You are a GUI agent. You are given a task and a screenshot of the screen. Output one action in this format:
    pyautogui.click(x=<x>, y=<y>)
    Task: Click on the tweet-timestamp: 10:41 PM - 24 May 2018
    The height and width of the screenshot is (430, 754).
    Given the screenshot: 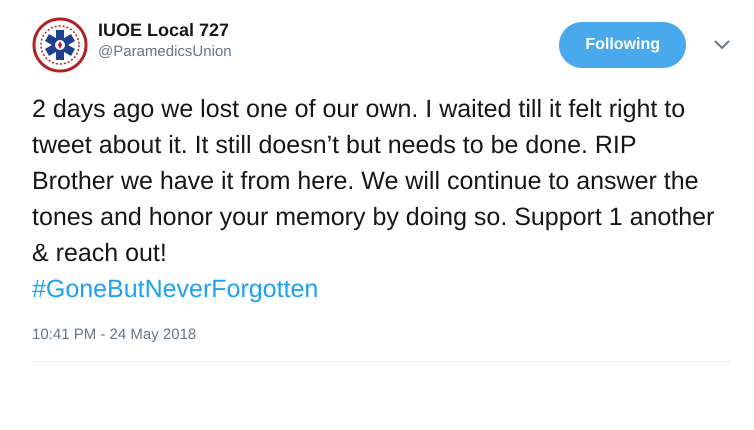 What is the action you would take?
    pyautogui.click(x=114, y=334)
    